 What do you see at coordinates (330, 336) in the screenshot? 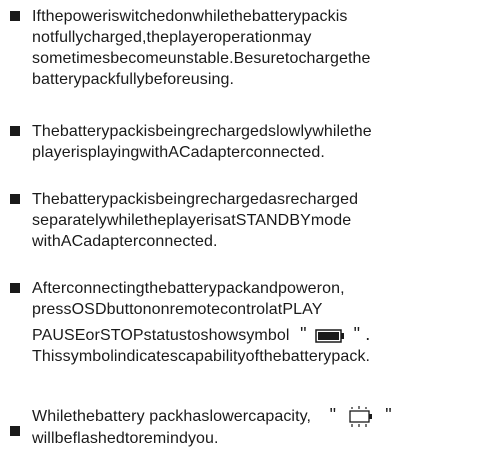
I see `battery-full-icon` at bounding box center [330, 336].